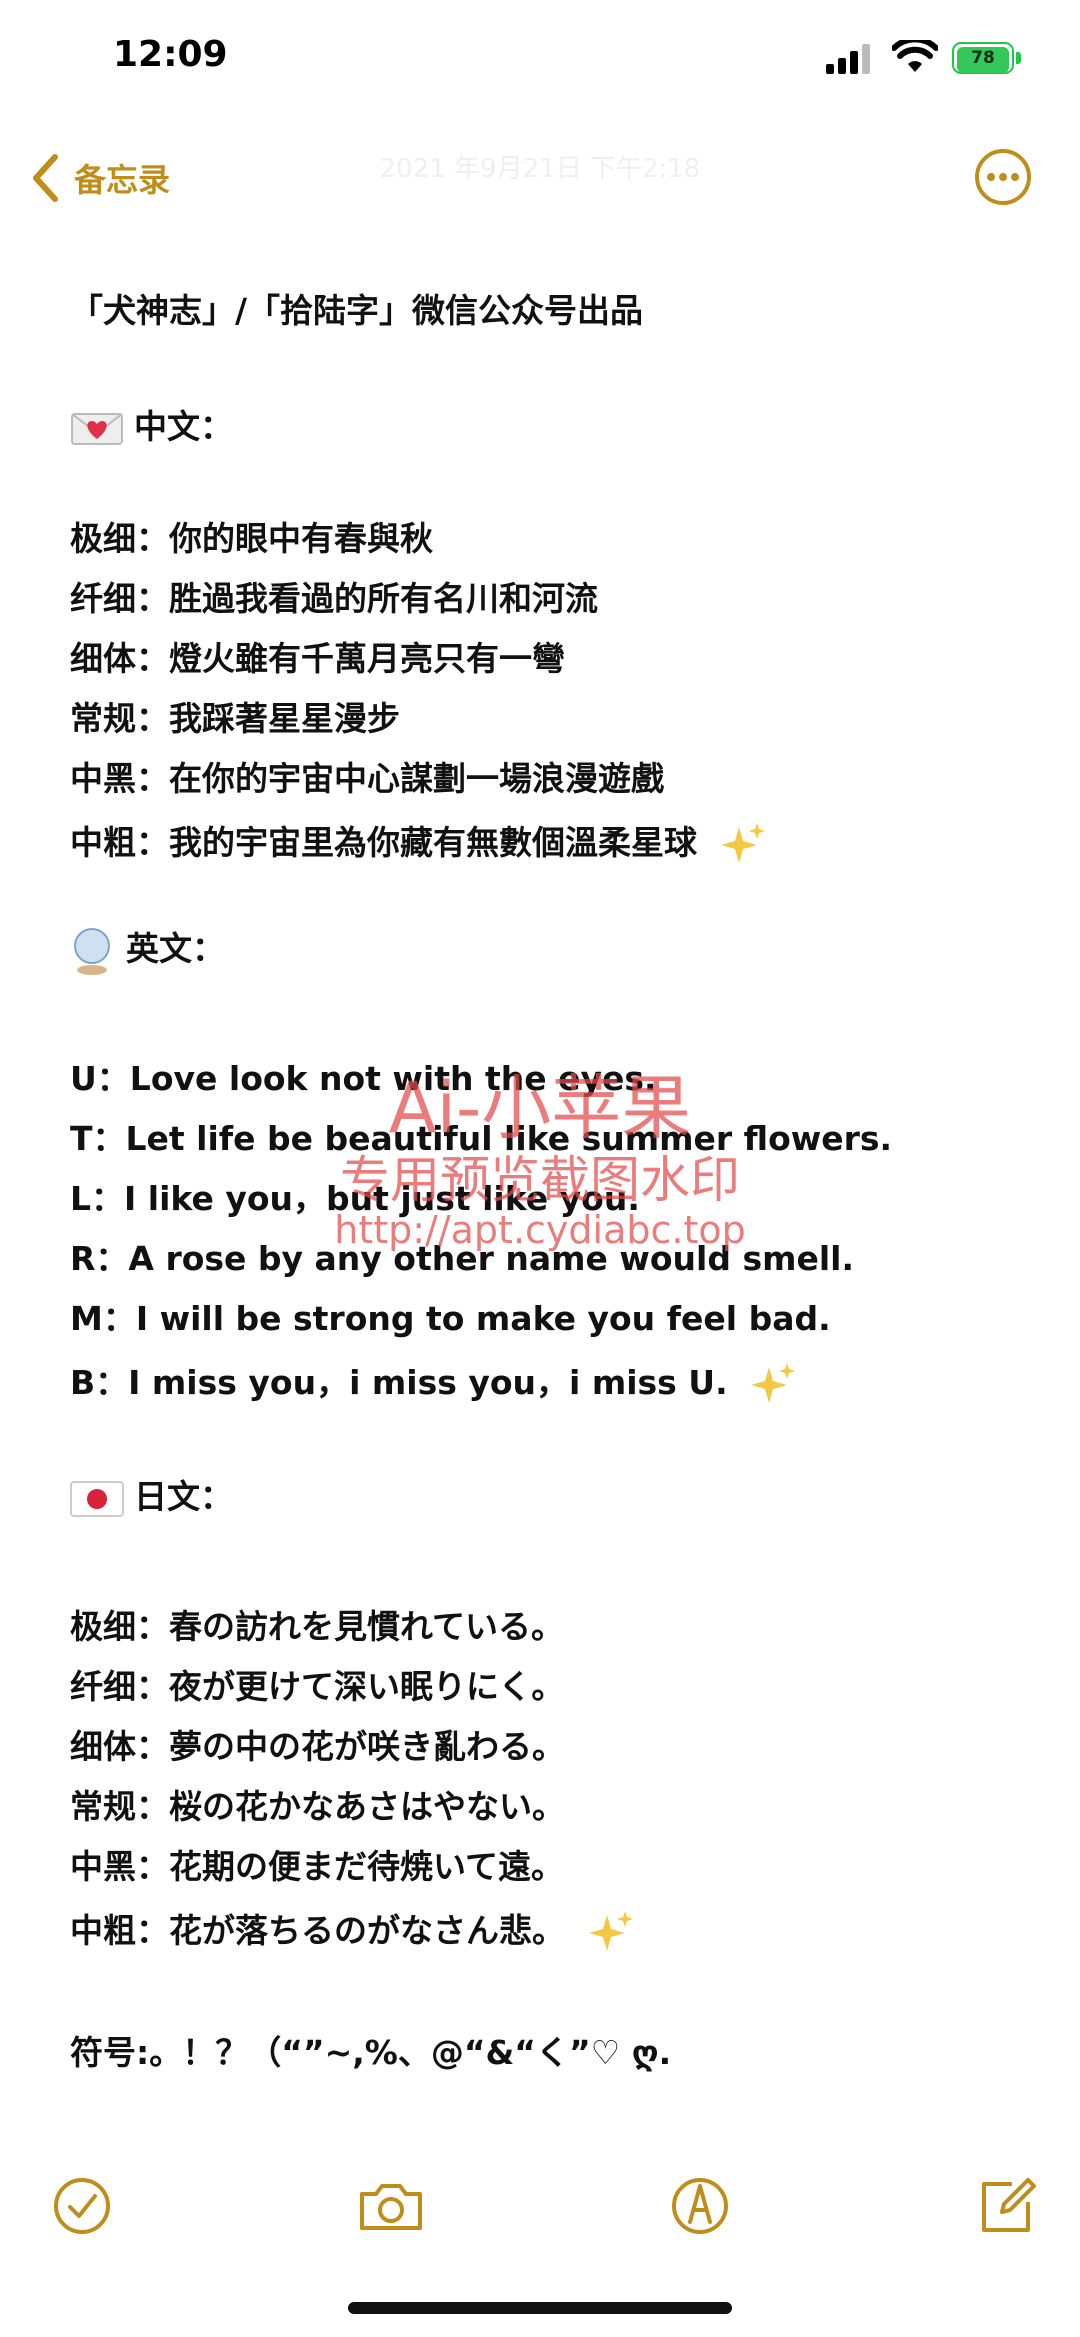 This screenshot has width=1080, height=2337. Describe the element at coordinates (317, 1746) in the screenshot. I see `japanese-line: 细体：夢の中の花が咲き亂わる。` at that location.